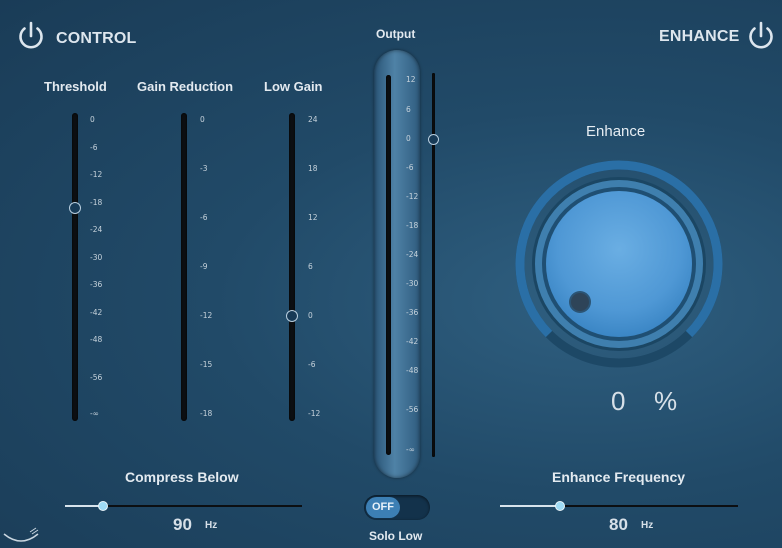 The height and width of the screenshot is (548, 782). I want to click on output-slider, so click(433, 265).